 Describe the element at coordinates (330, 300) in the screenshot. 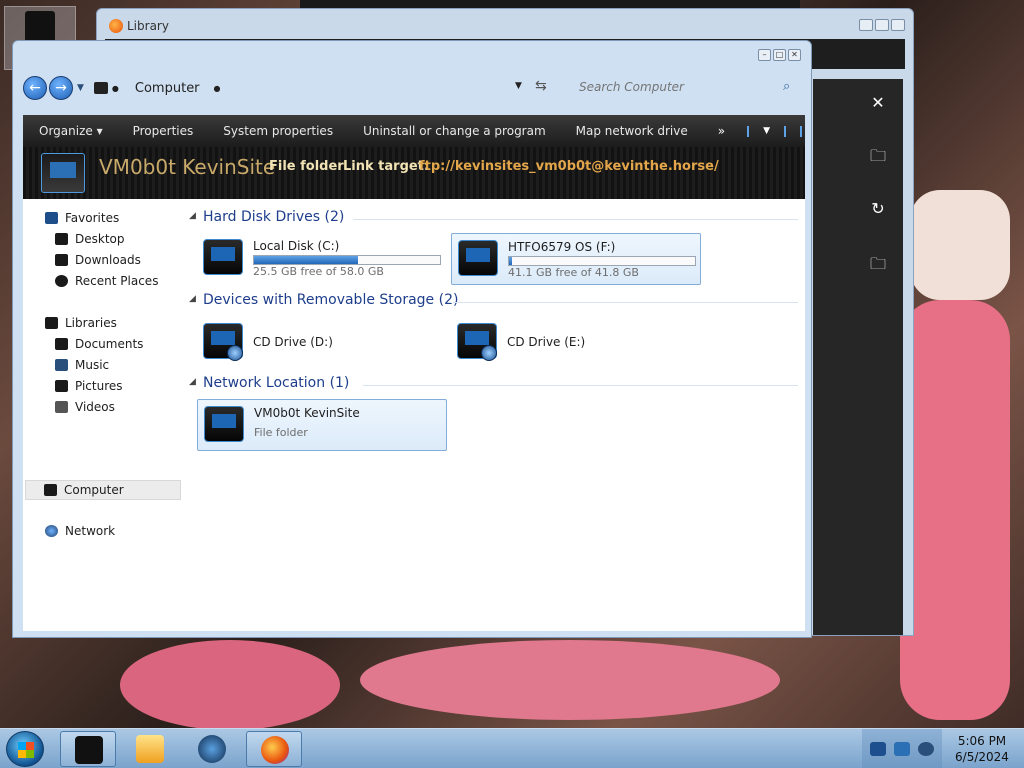

I see `group-header-removable: Devices with Removable Storage (2)` at that location.